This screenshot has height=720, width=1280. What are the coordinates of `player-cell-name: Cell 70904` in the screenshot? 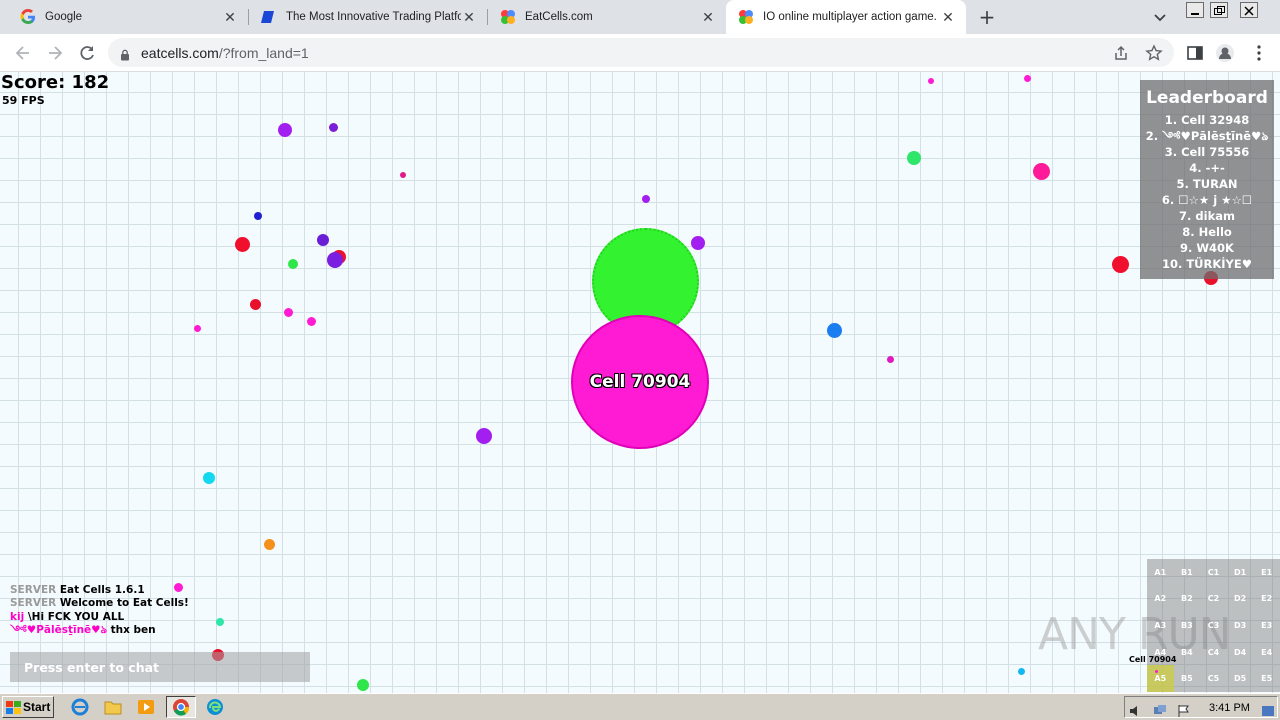 It's located at (640, 382).